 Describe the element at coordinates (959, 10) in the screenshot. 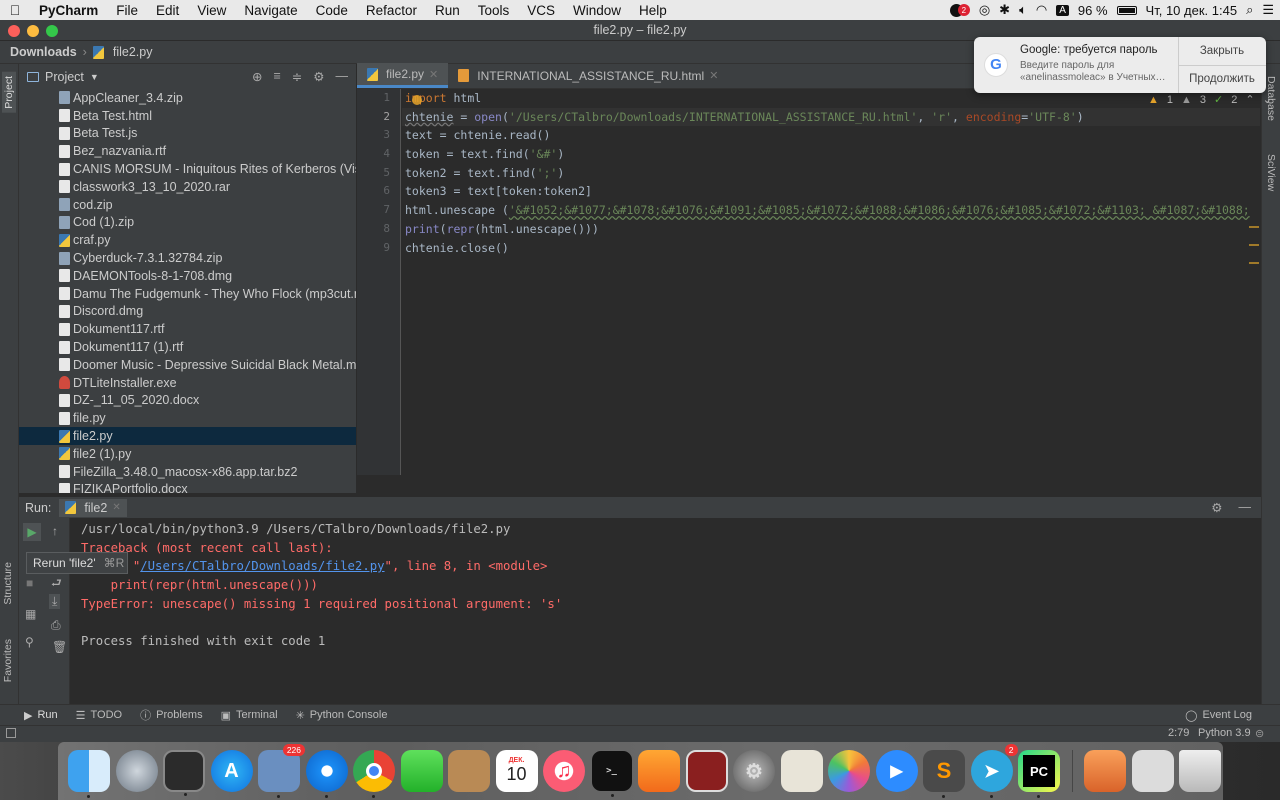

I see `notification-badge-icon: 2` at that location.